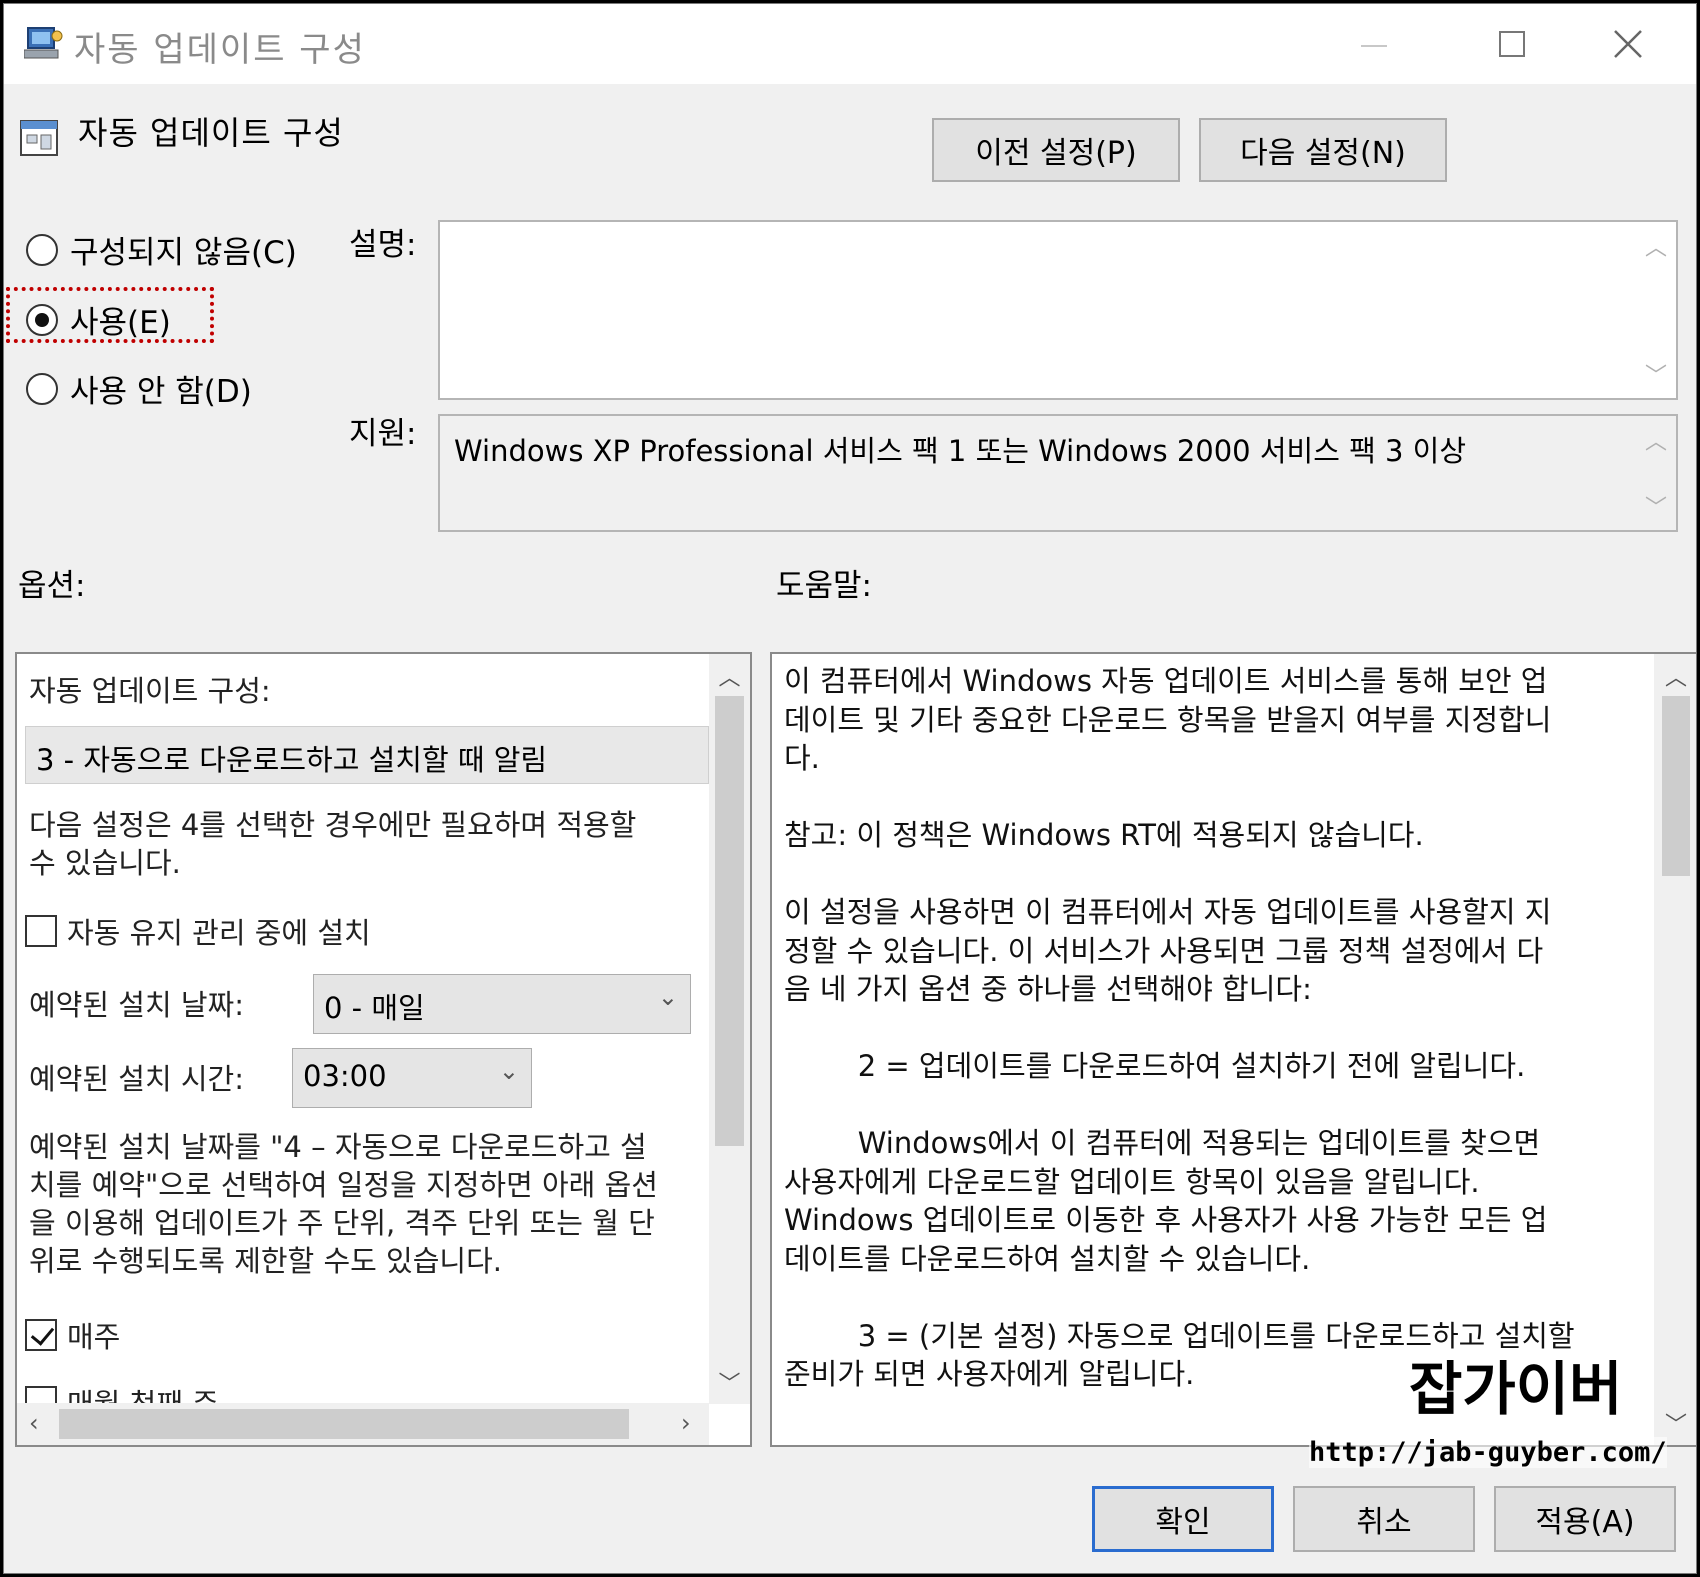 The image size is (1700, 1577). Describe the element at coordinates (1323, 150) in the screenshot. I see `next-setting-button: 다음 설정(N)` at that location.